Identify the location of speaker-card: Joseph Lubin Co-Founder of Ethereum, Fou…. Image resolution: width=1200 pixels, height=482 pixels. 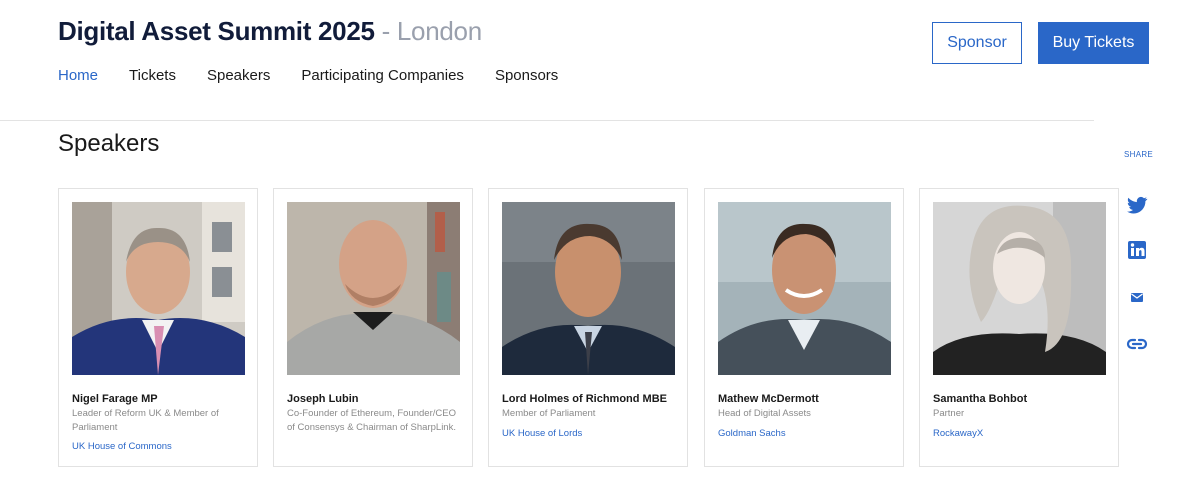
(373, 327).